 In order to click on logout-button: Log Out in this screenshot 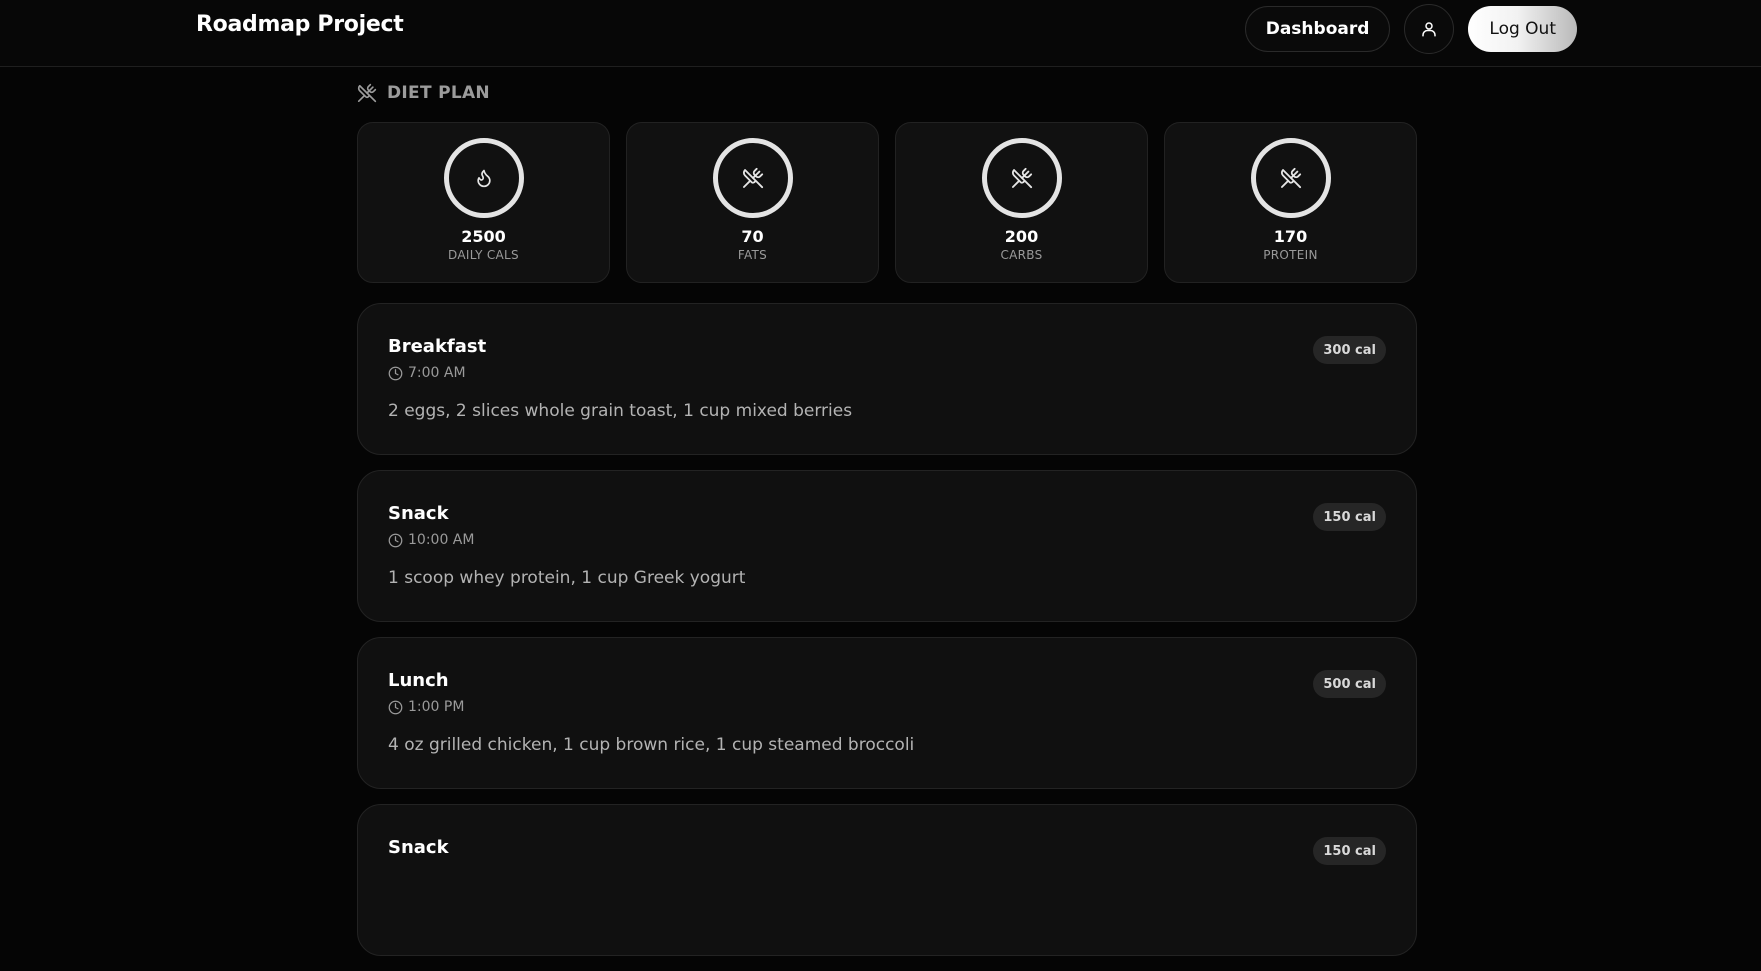, I will do `click(1522, 29)`.